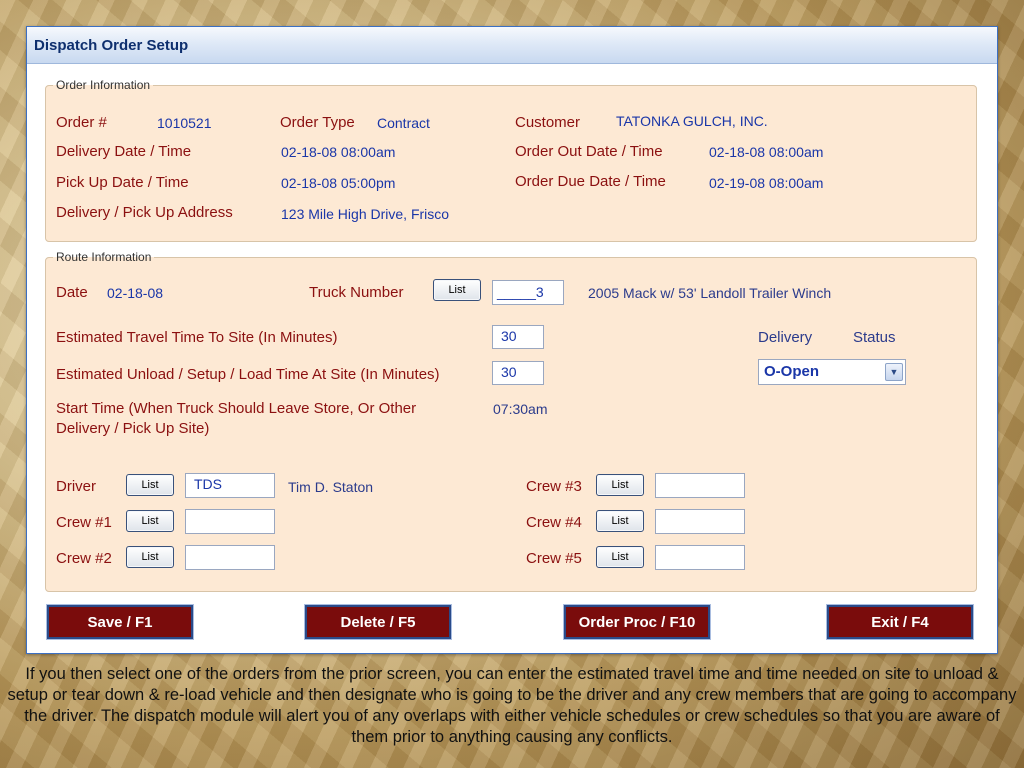 The height and width of the screenshot is (768, 1024). I want to click on save-button: Save / F1, so click(120, 622).